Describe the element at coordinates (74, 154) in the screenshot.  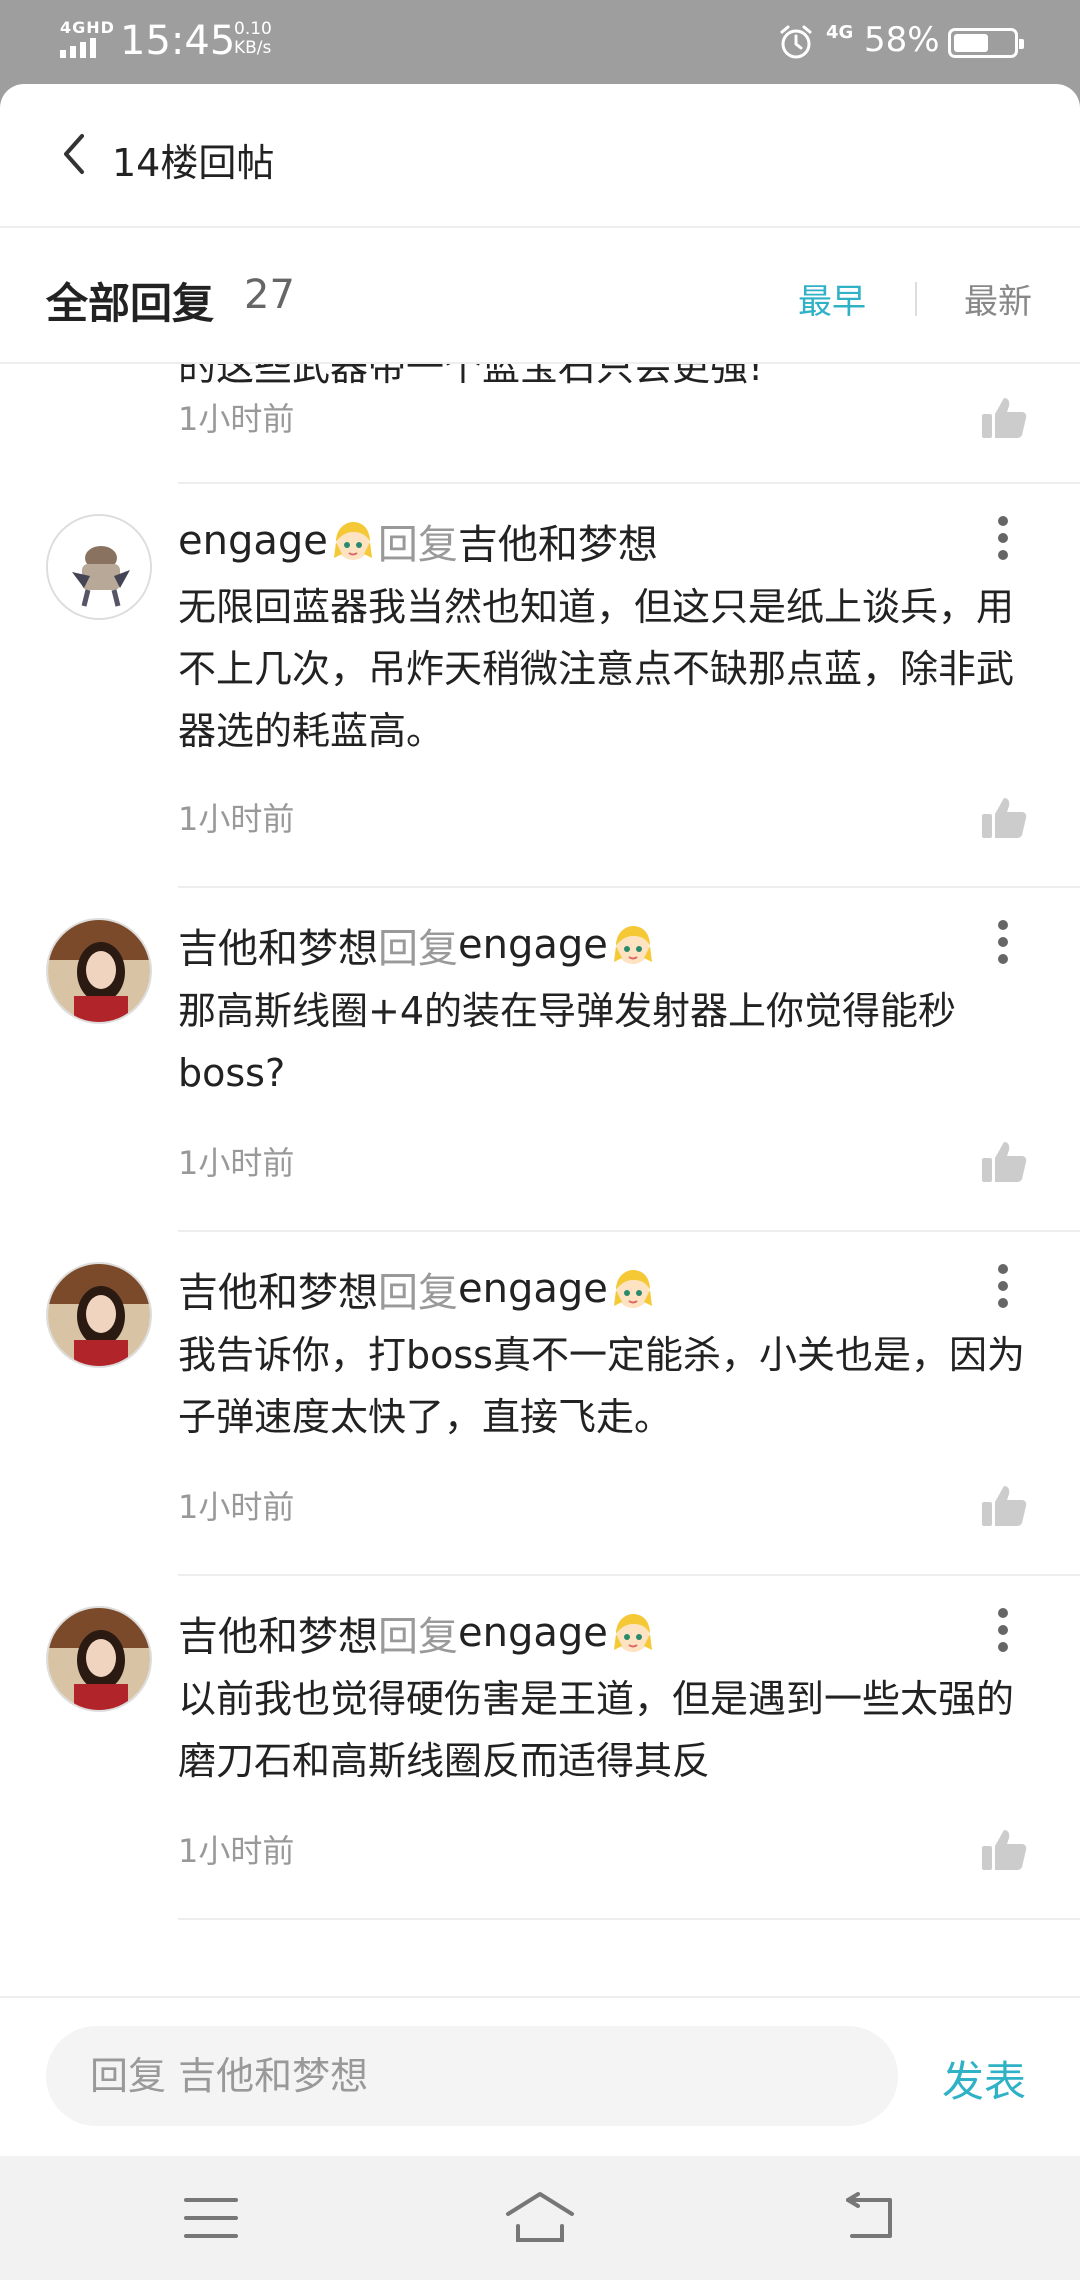
I see `back-arrow-icon` at that location.